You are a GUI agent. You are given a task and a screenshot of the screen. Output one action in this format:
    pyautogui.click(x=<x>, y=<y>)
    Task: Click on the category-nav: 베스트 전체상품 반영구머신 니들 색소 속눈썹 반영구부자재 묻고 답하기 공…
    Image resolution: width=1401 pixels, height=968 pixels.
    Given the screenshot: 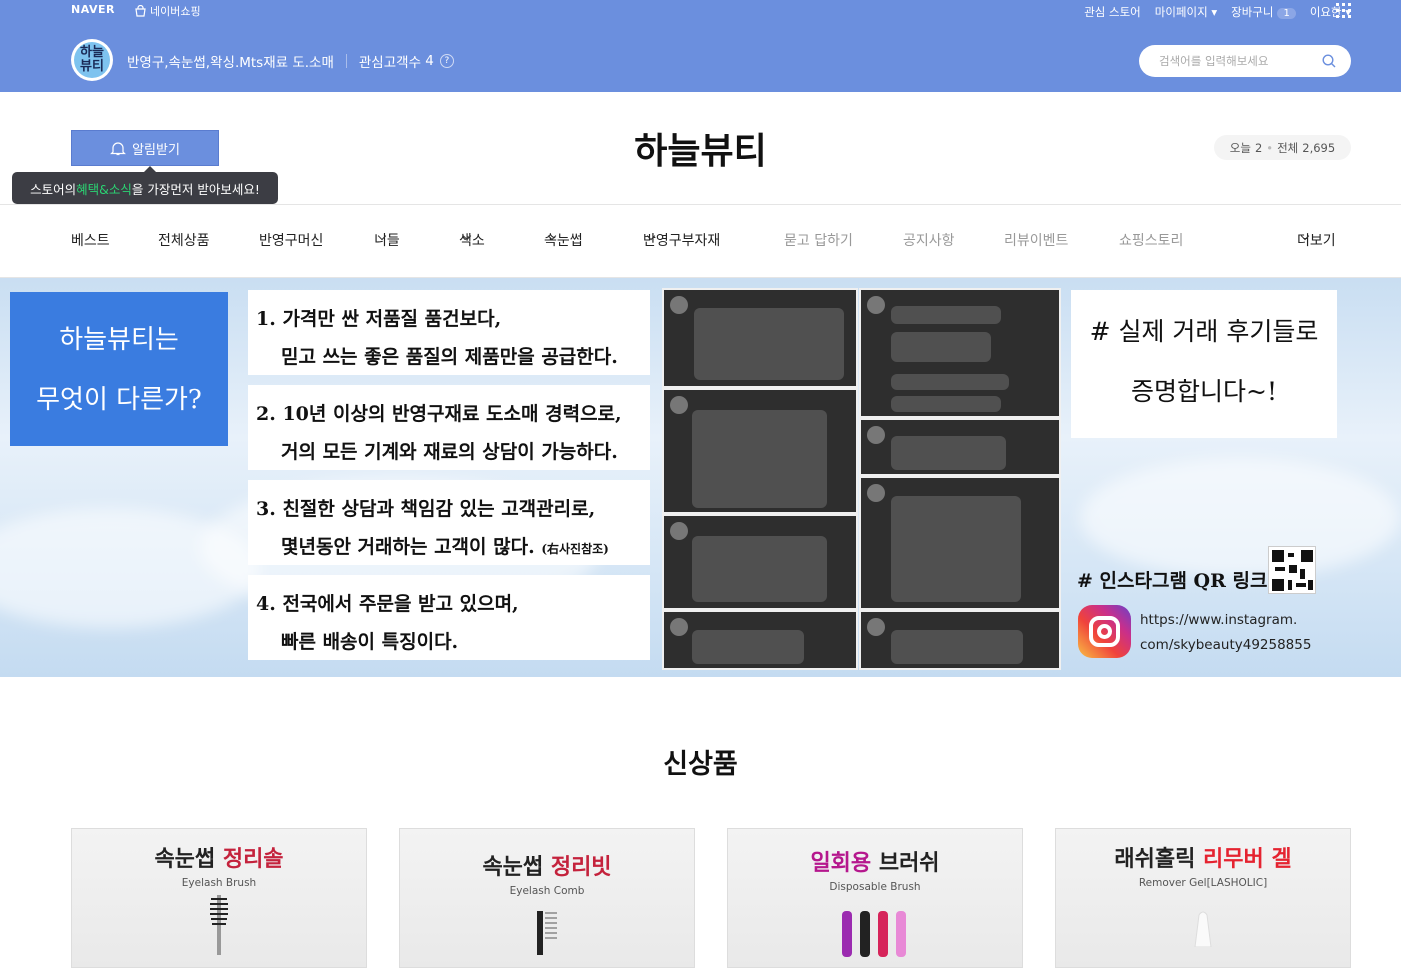 What is the action you would take?
    pyautogui.click(x=711, y=241)
    